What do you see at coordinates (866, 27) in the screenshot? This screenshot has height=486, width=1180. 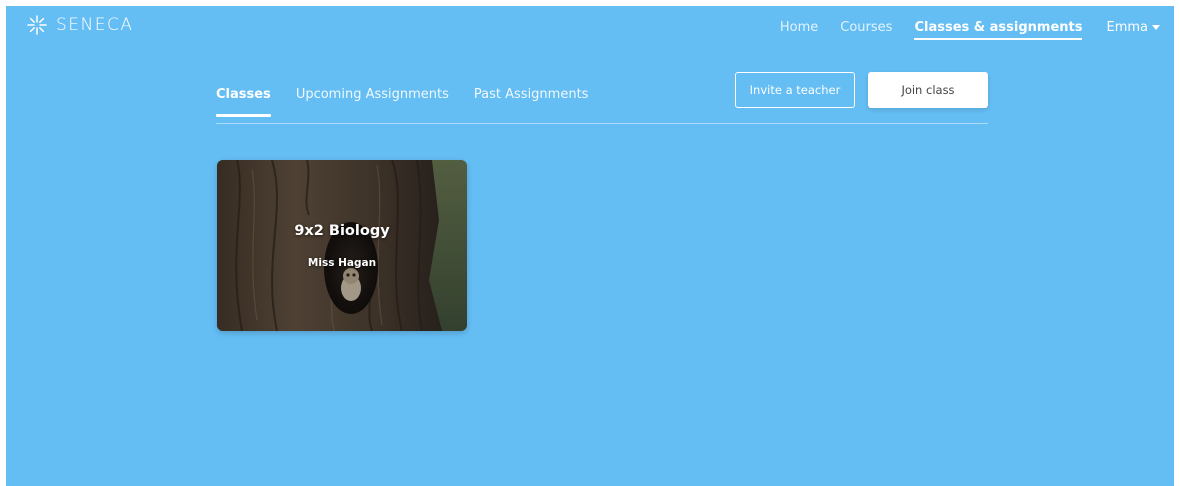 I see `nav-courses-link: Courses` at bounding box center [866, 27].